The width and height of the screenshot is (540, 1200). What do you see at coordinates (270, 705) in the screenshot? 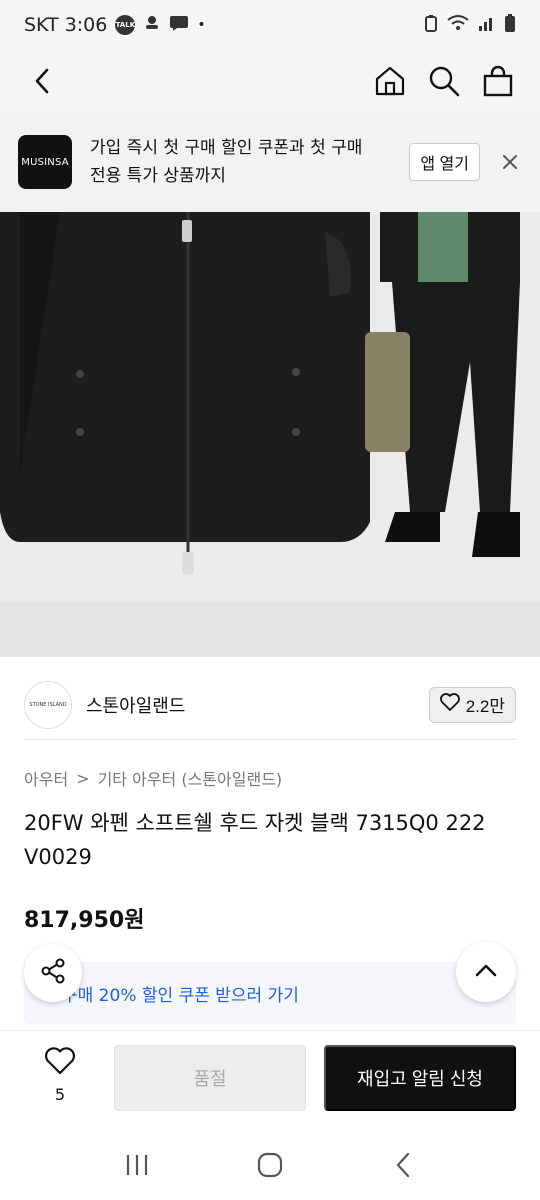
I see `brand-row: STONE ISLAND 스톤아일랜드 2.2만` at bounding box center [270, 705].